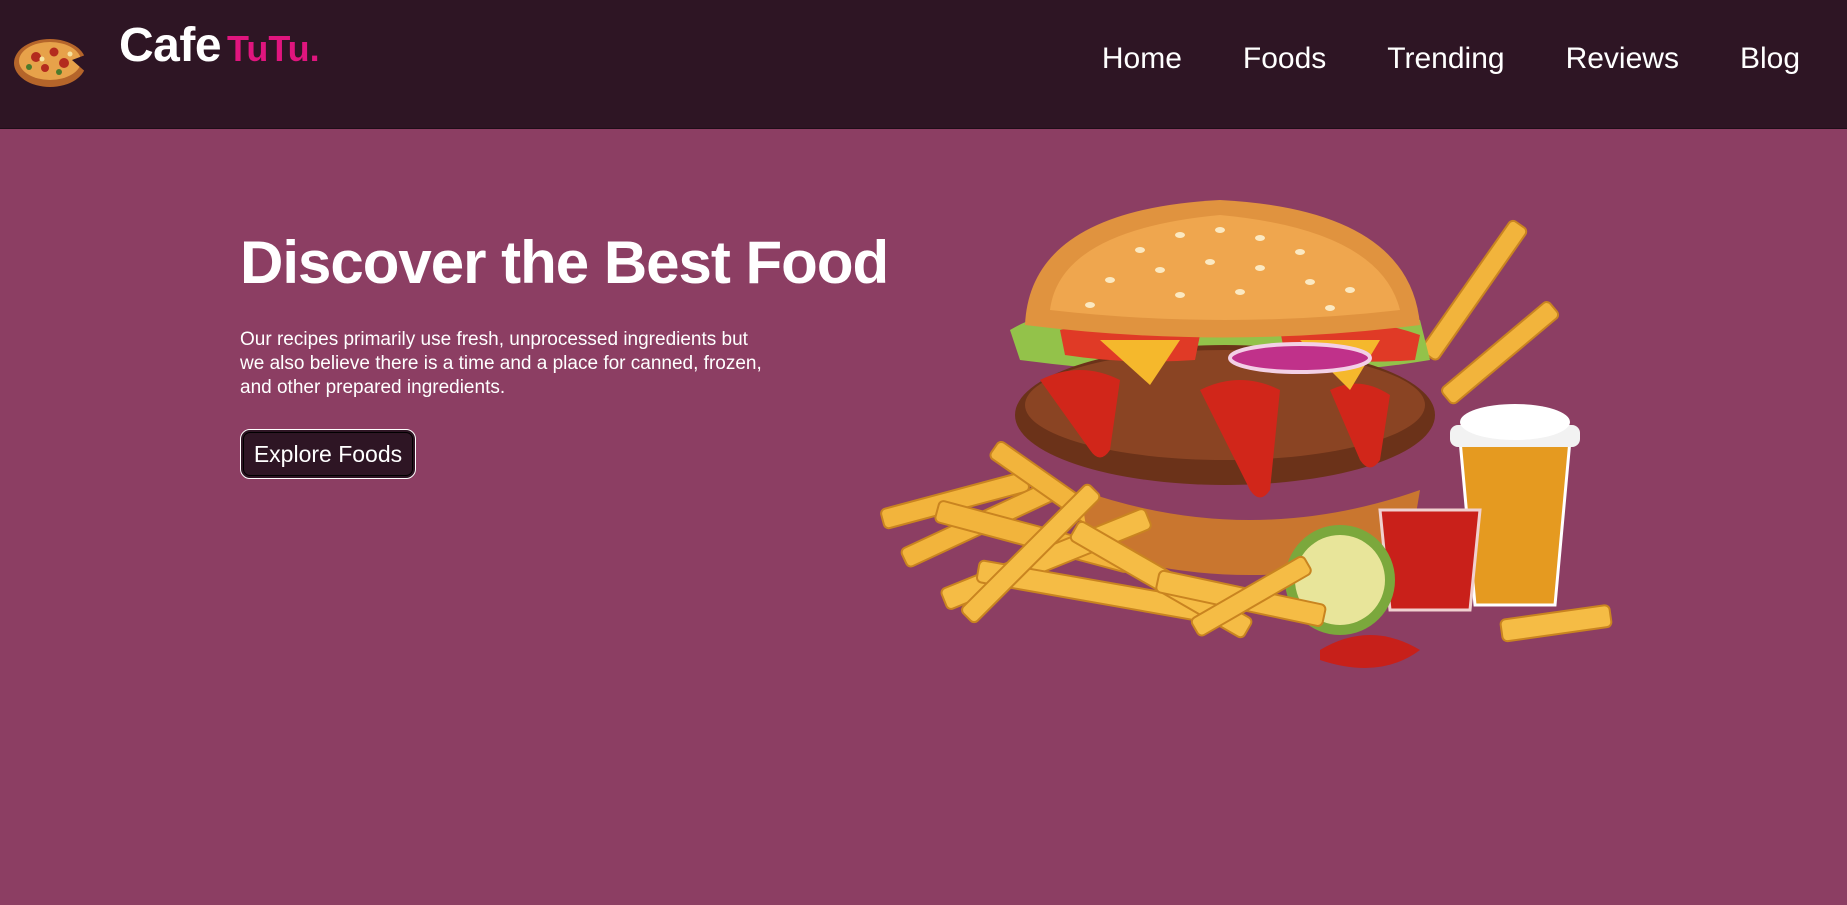  Describe the element at coordinates (50, 61) in the screenshot. I see `pizza-icon` at that location.